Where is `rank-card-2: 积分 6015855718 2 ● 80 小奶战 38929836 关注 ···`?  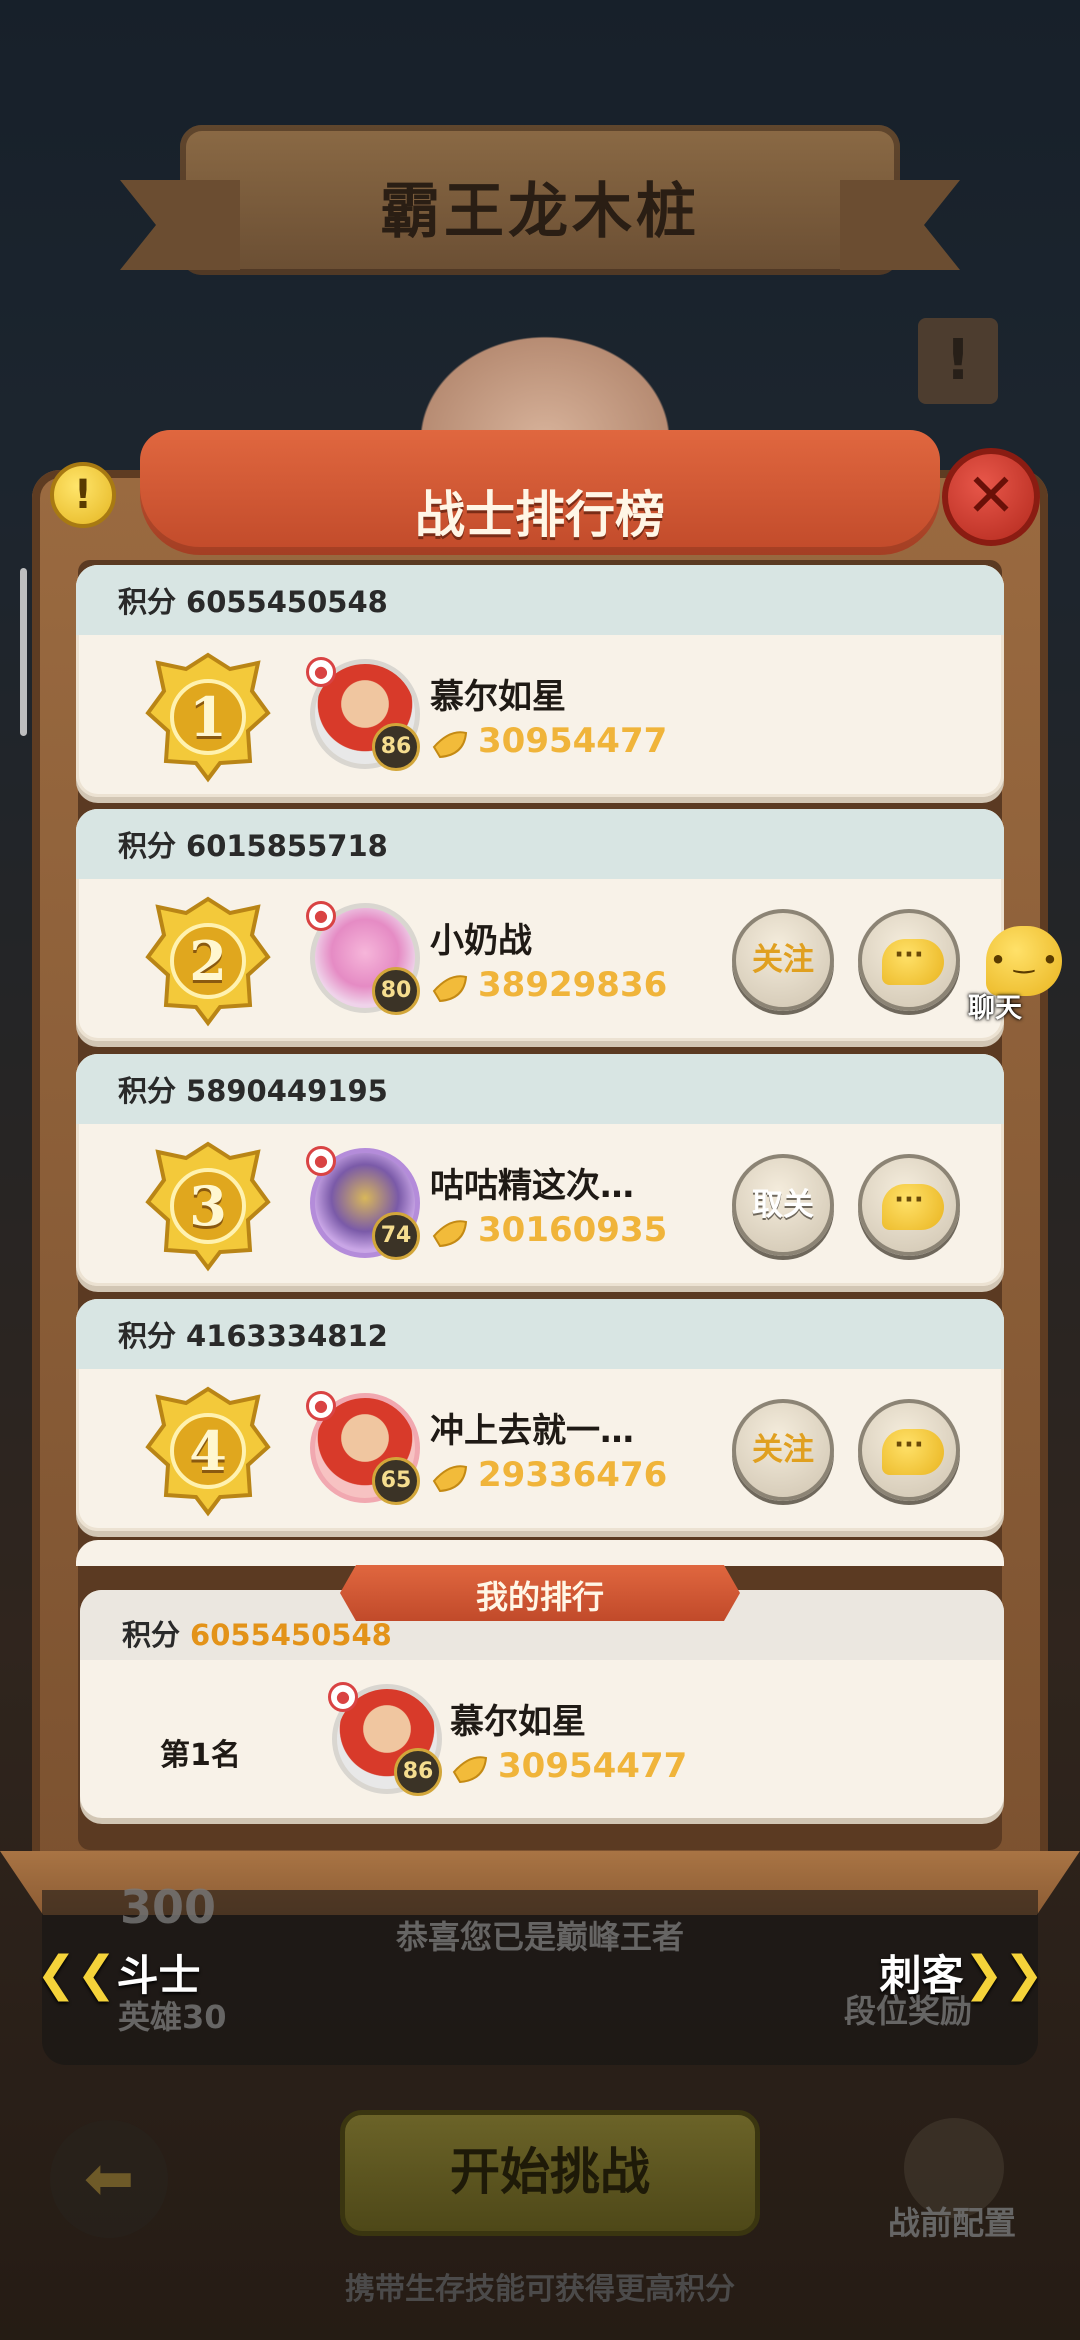 rank-card-2: 积分 6015855718 2 ● 80 小奶战 38929836 关注 ··· is located at coordinates (540, 925).